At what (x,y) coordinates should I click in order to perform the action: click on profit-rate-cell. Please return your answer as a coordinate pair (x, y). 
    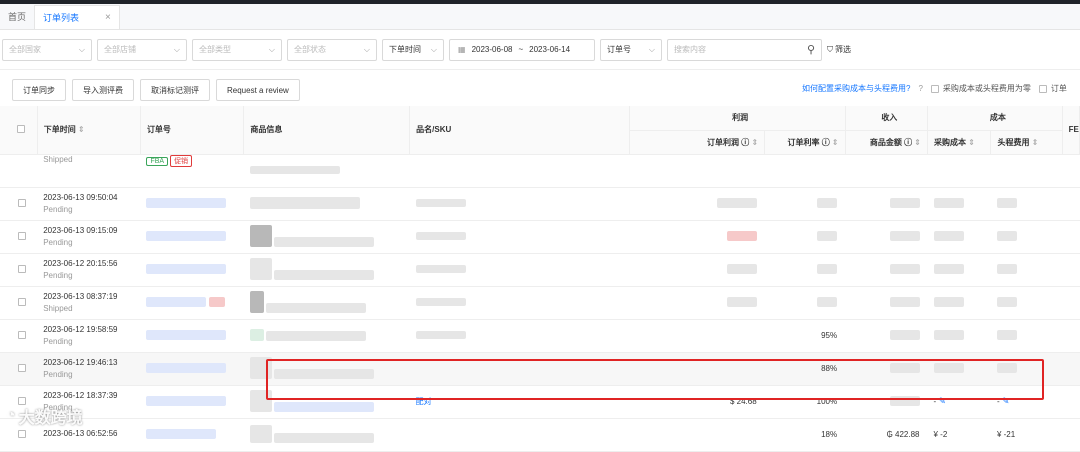
    Looking at the image, I should click on (805, 237).